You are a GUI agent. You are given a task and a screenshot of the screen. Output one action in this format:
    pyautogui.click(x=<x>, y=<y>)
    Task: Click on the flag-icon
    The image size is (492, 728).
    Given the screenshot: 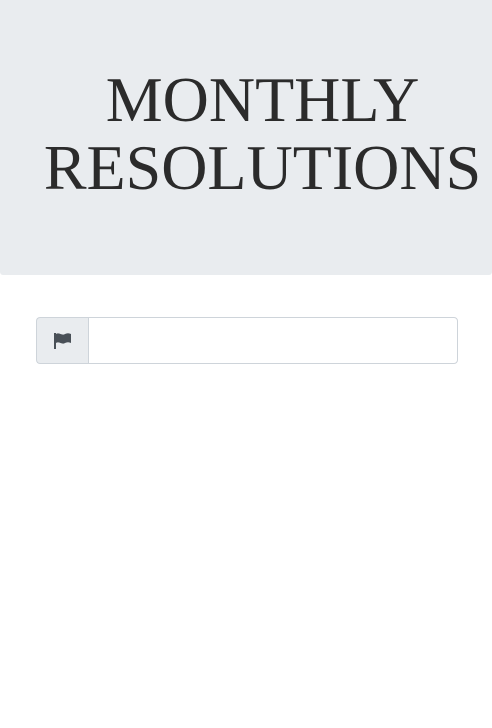 What is the action you would take?
    pyautogui.click(x=63, y=341)
    